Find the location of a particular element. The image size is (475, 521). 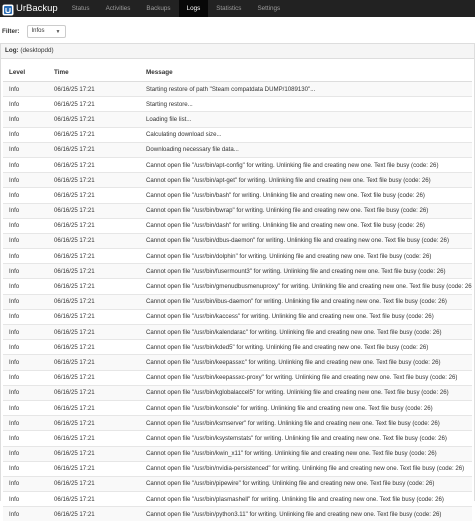

log-heading-client: (desktopdd) is located at coordinates (37, 50).